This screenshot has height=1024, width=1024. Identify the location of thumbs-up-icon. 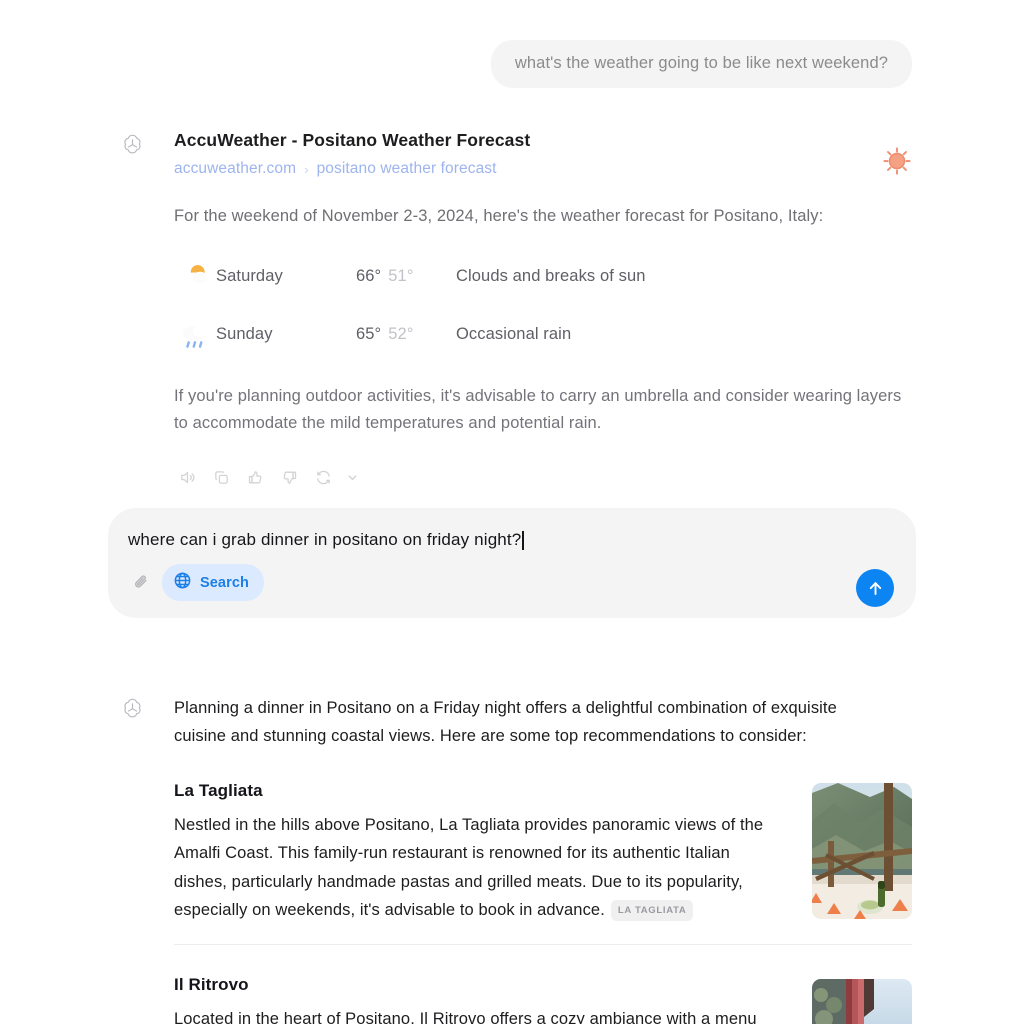
(255, 478).